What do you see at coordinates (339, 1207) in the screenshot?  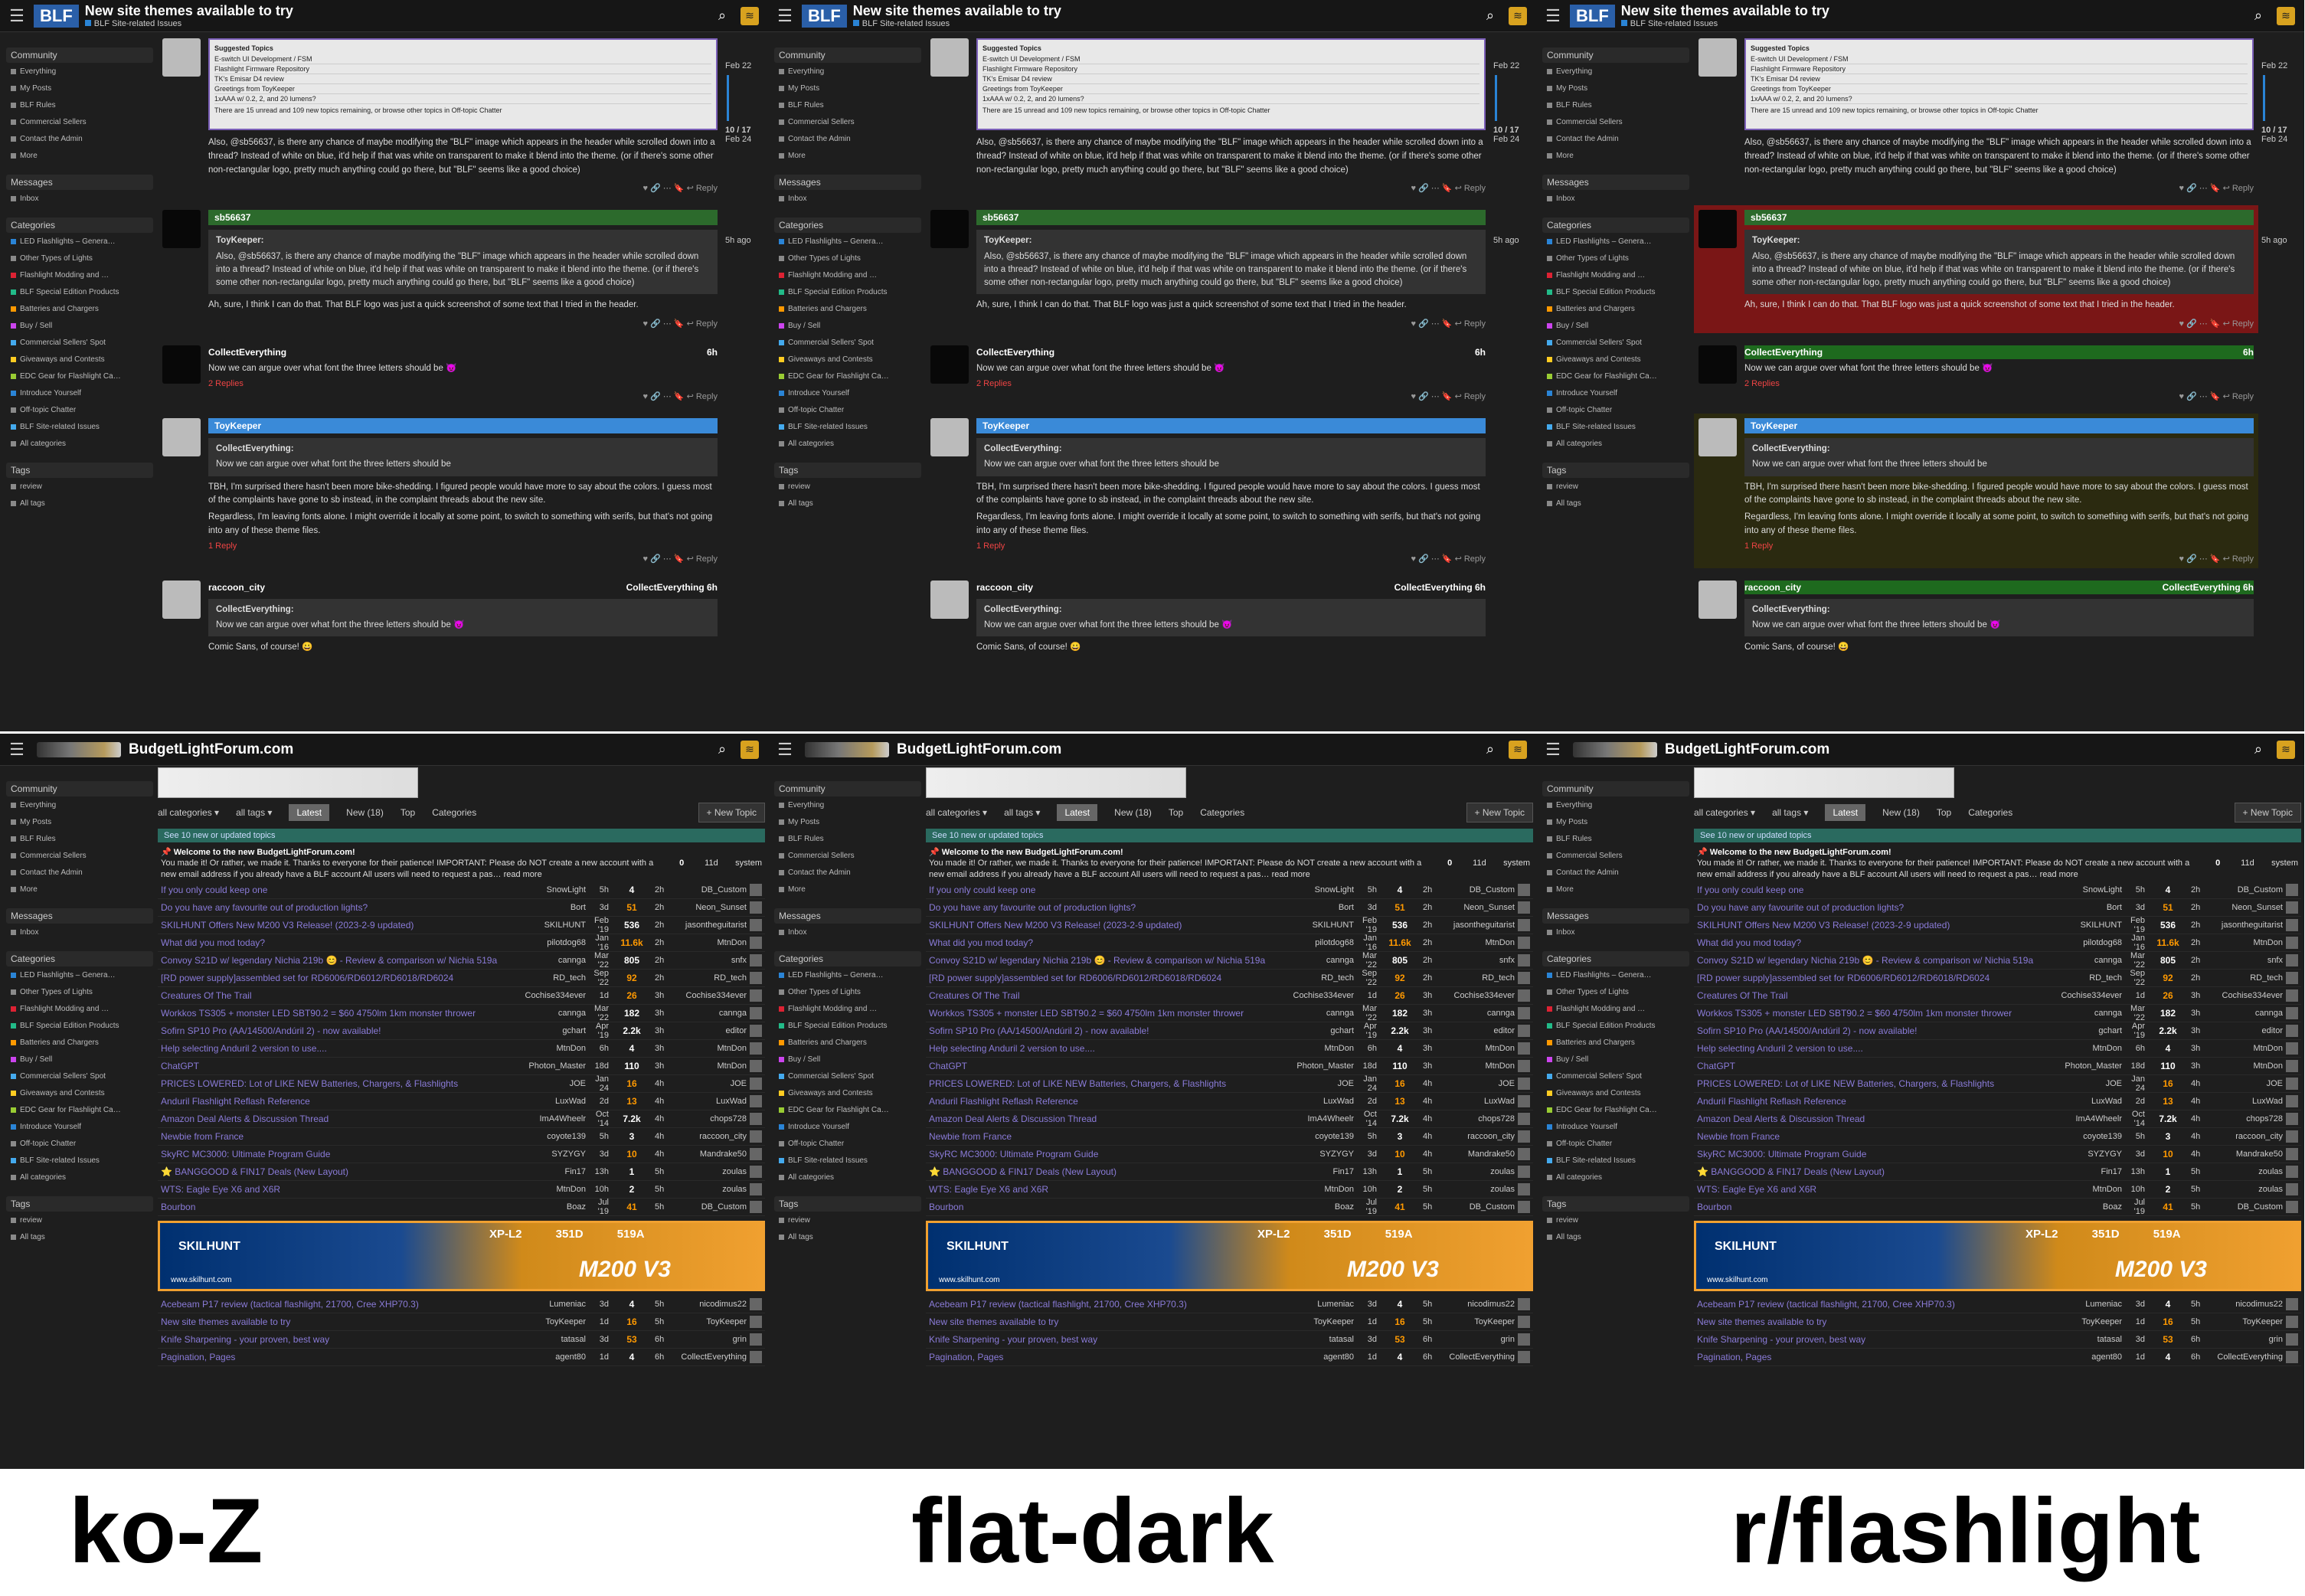 I see `topic-title: Bourbon` at bounding box center [339, 1207].